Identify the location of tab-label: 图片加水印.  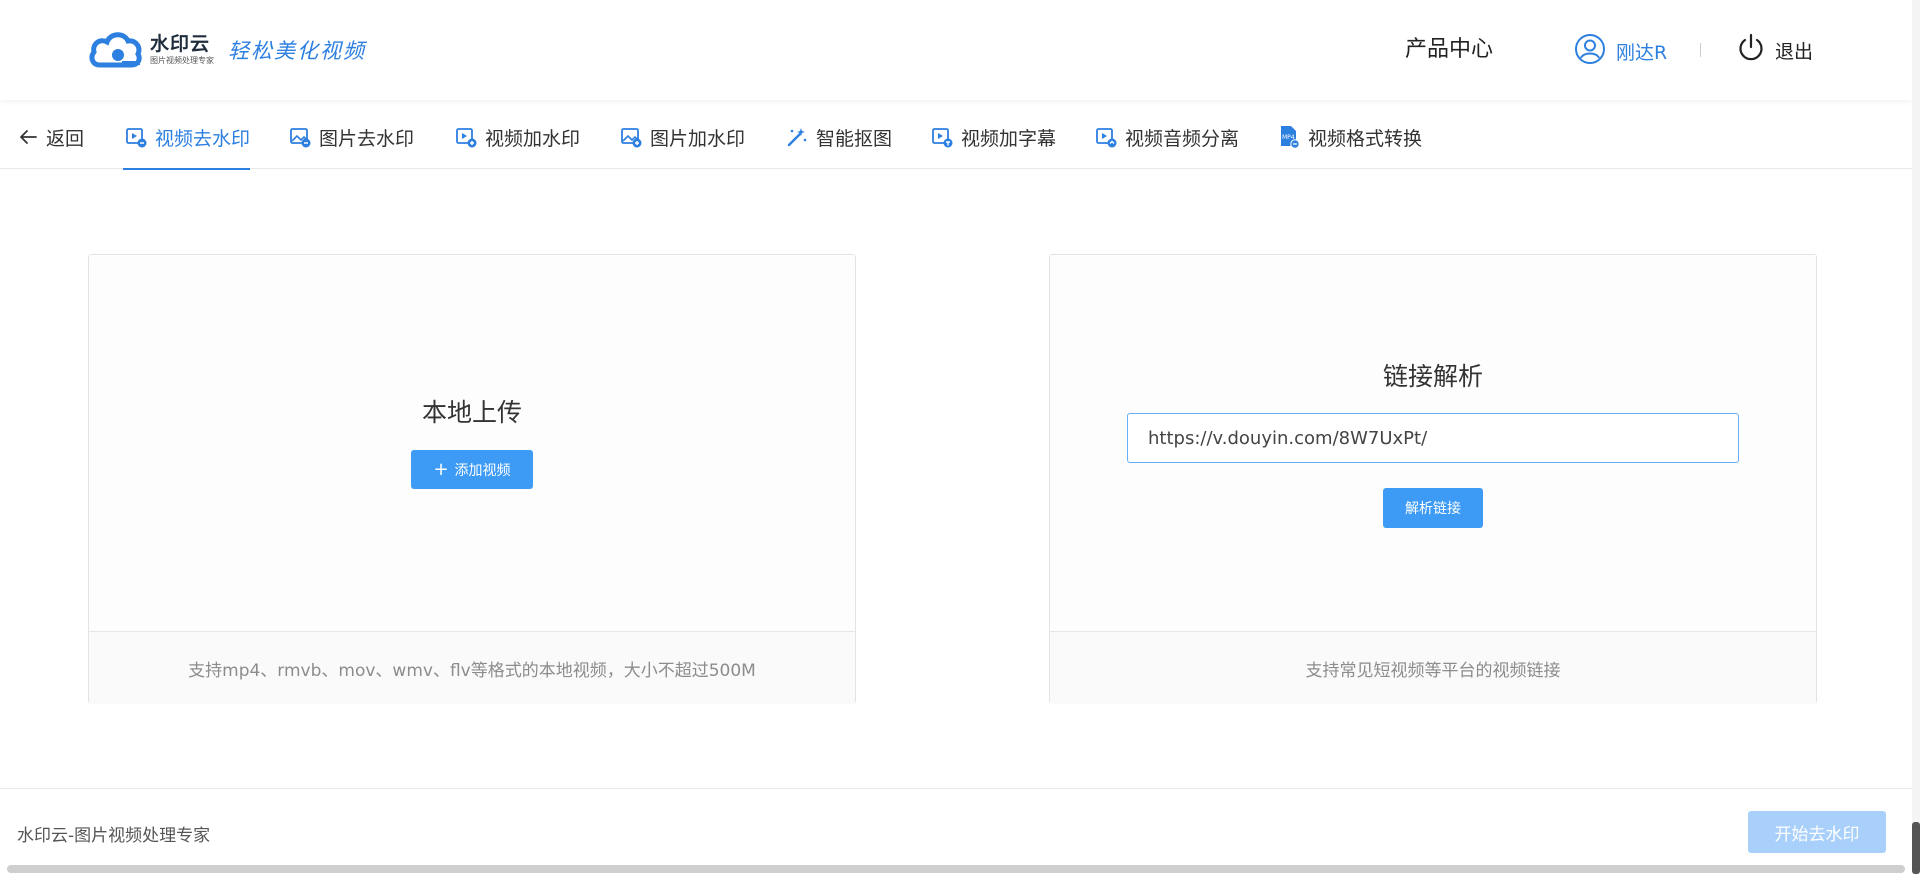
(698, 138).